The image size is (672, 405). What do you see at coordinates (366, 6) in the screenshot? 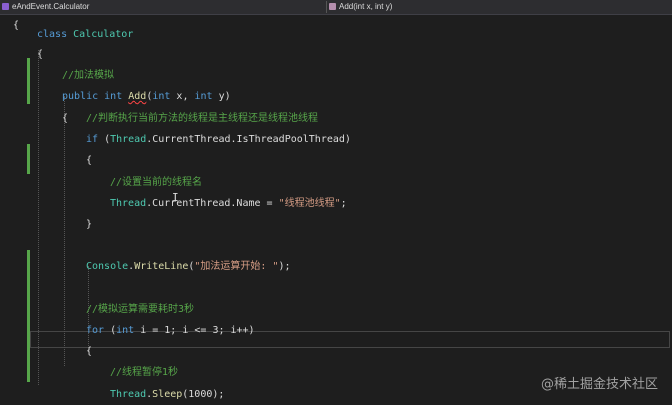
I see `member-dropdown-label: Add(int x, int y)` at bounding box center [366, 6].